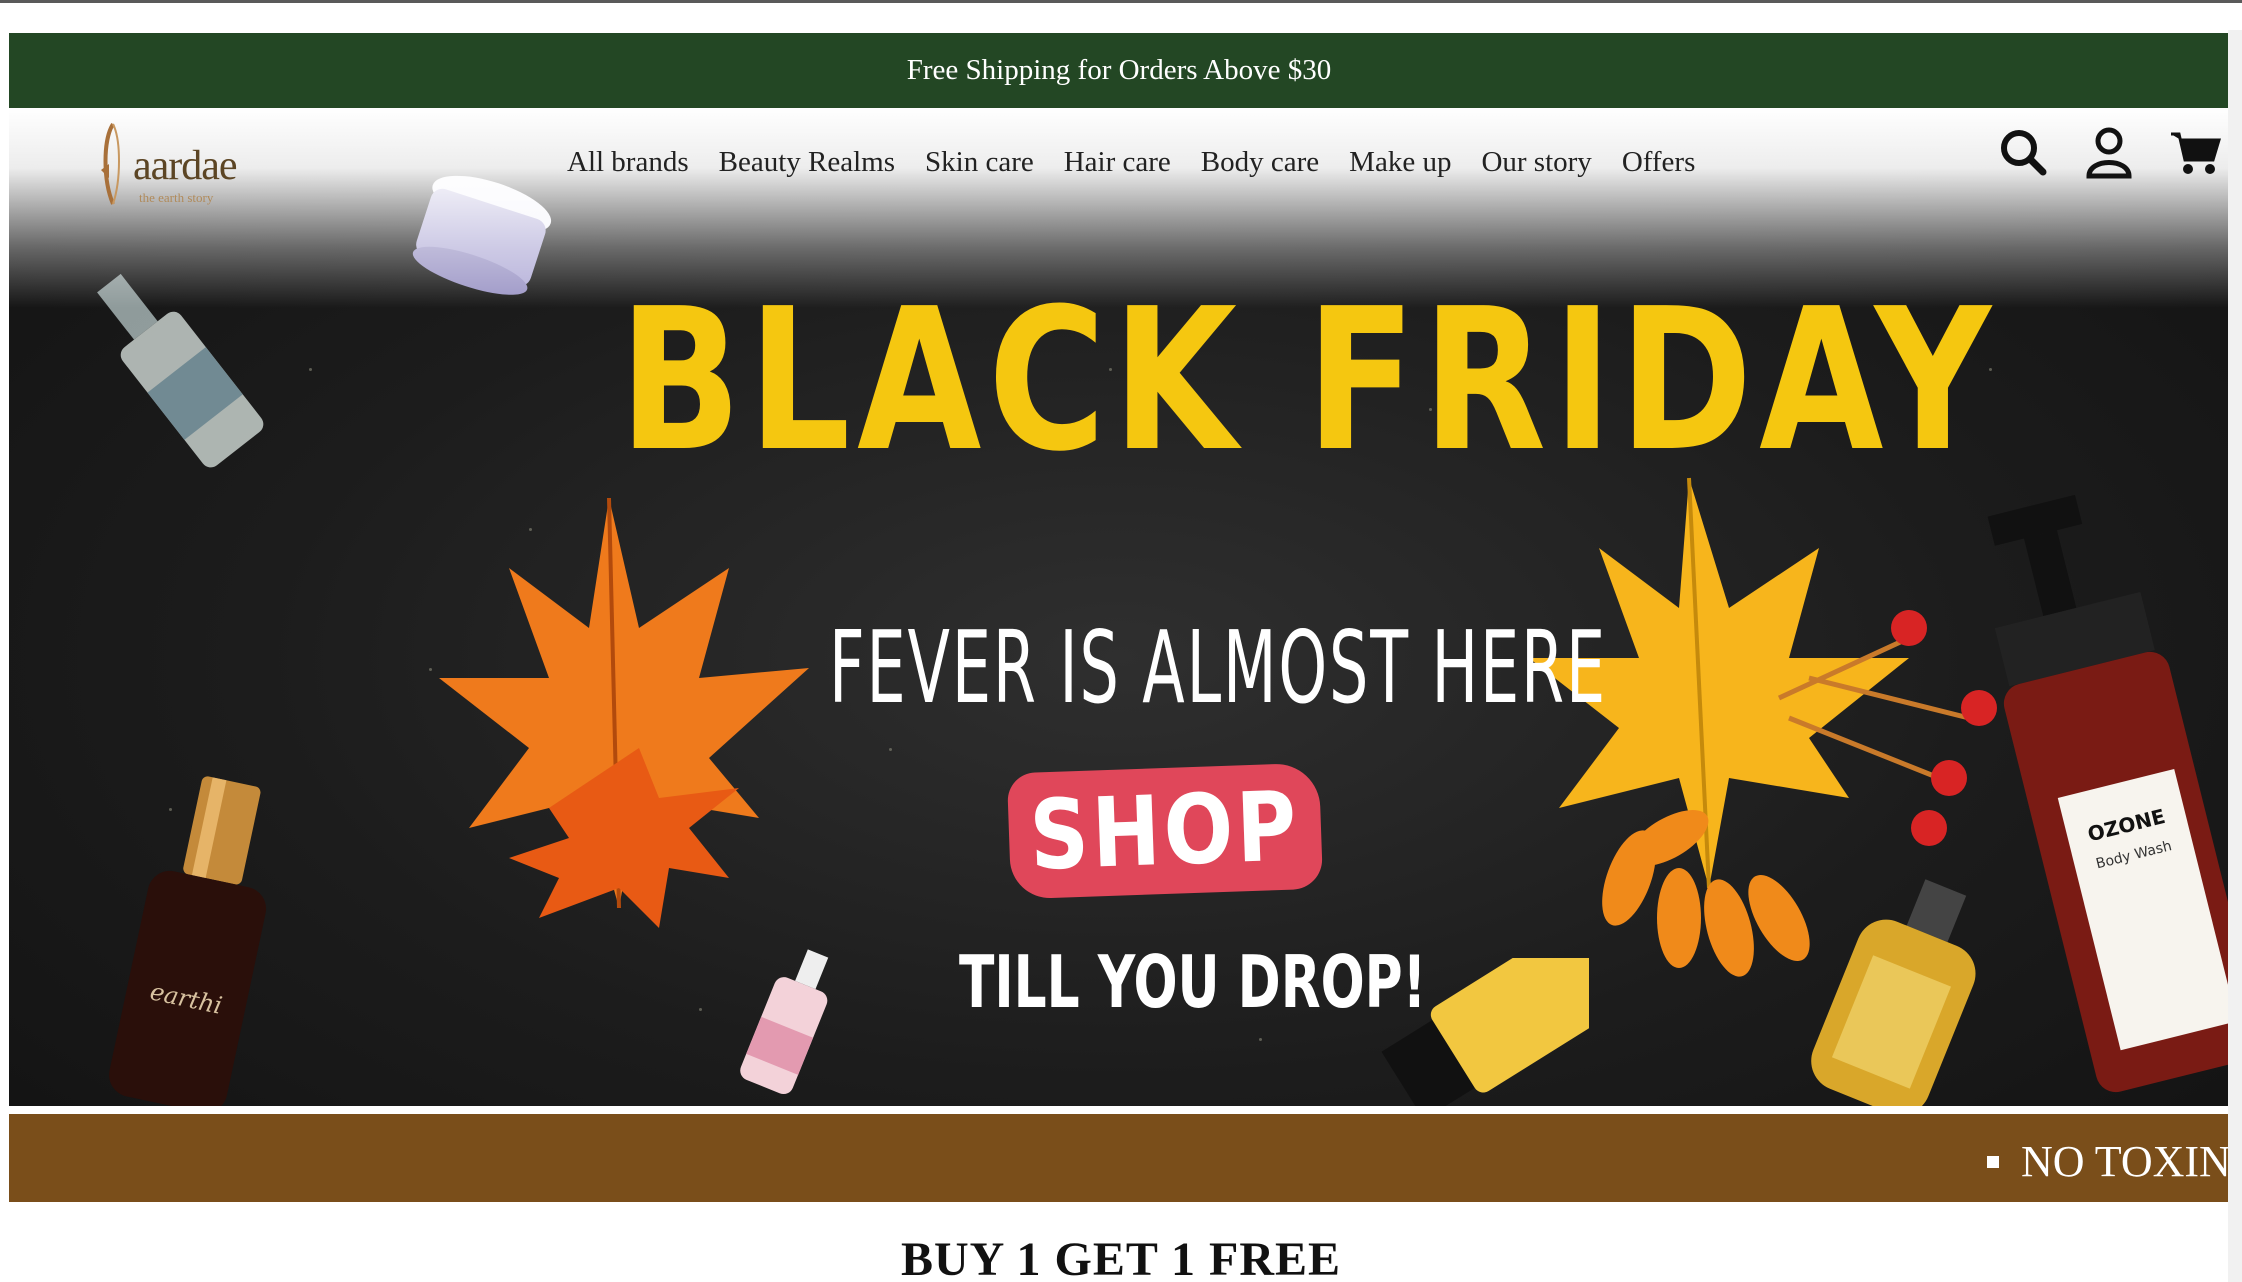 The image size is (2242, 1282). I want to click on section-title: BUY 1 GET 1 FREE, so click(1121, 1257).